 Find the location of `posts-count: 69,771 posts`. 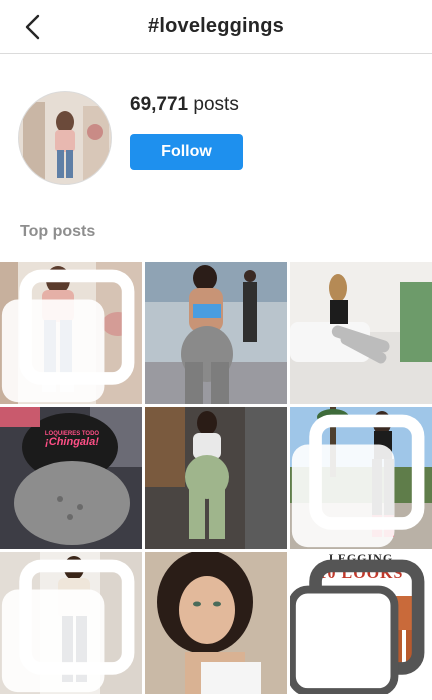

posts-count: 69,771 posts is located at coordinates (184, 105).